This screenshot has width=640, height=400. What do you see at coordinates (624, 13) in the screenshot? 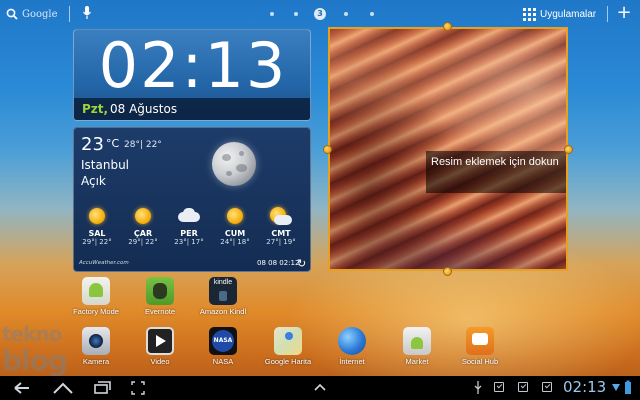
I see `add-widget-button: +` at bounding box center [624, 13].